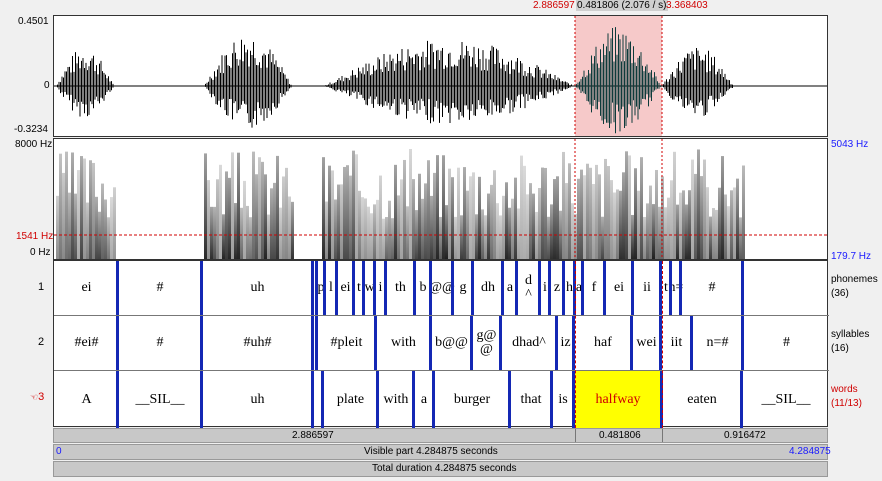 The height and width of the screenshot is (481, 882). Describe the element at coordinates (440, 435) in the screenshot. I see `duration-bar: 2.886597 0.481806 0.916472` at that location.